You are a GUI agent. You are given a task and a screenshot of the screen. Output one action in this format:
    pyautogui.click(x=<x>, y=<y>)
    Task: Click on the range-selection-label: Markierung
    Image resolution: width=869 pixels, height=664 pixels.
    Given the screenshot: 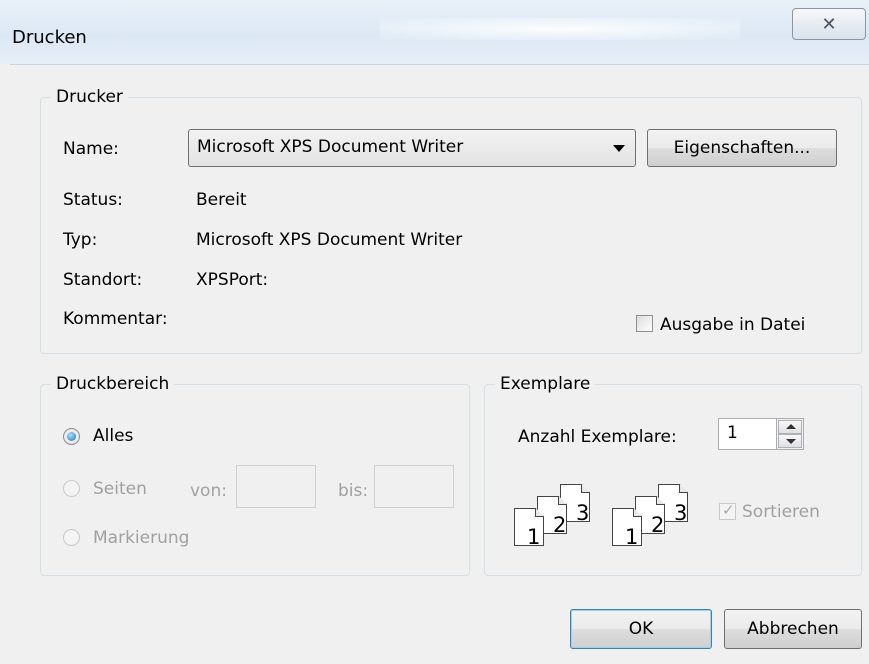 What is the action you would take?
    pyautogui.click(x=141, y=538)
    